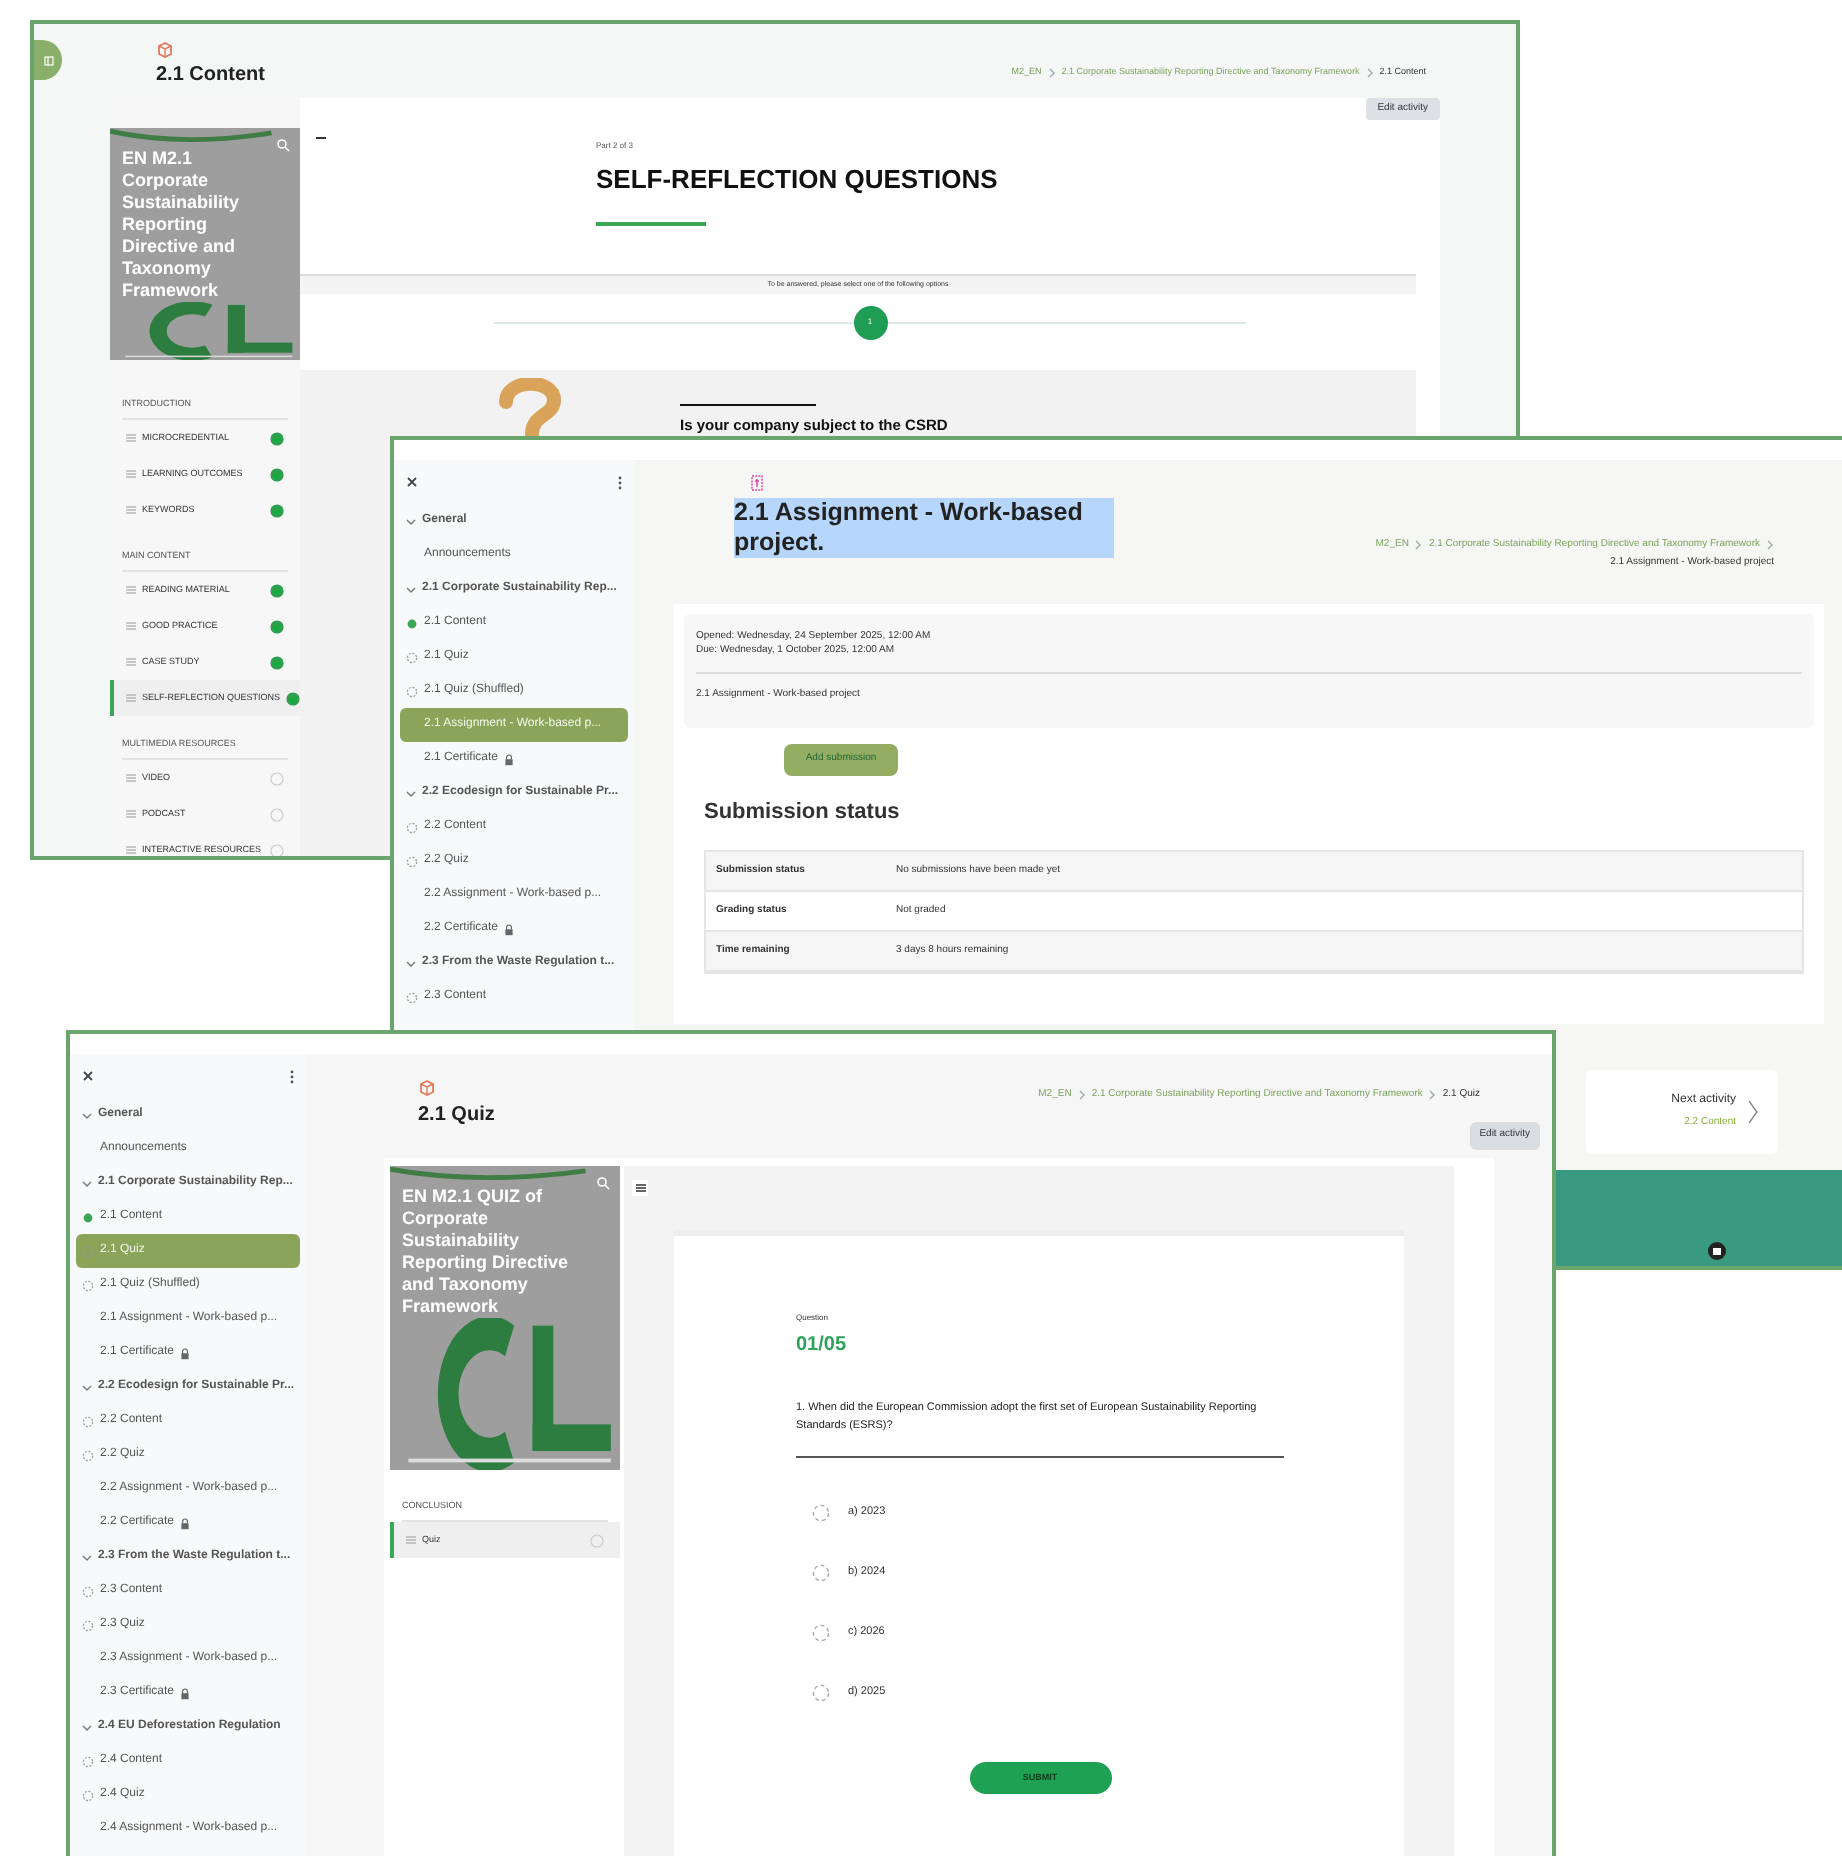 This screenshot has height=1856, width=1842. Describe the element at coordinates (486, 1252) in the screenshot. I see `course-title: EN M2.1 QUIZ of Corporate Sustainability Reporting Directive and Taxonomy Framework` at that location.